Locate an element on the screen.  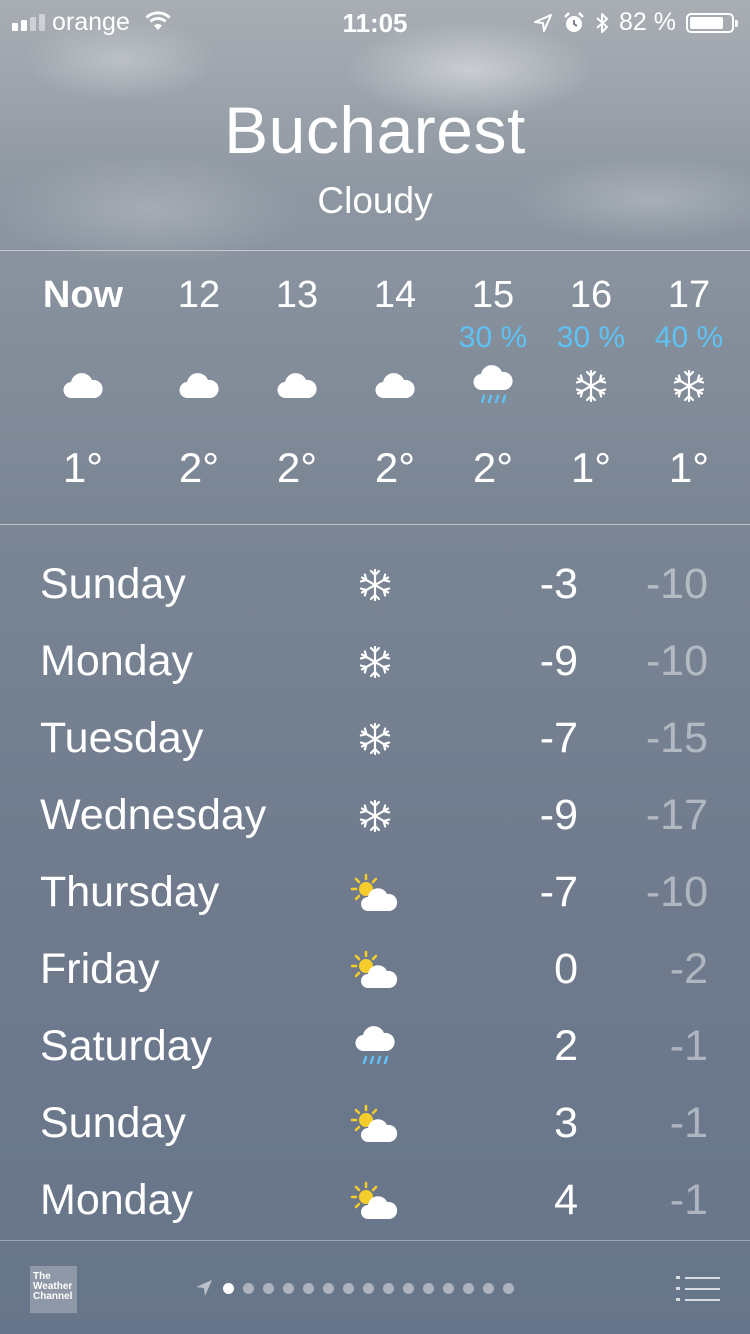
precip-chance: 40 % is located at coordinates (689, 337).